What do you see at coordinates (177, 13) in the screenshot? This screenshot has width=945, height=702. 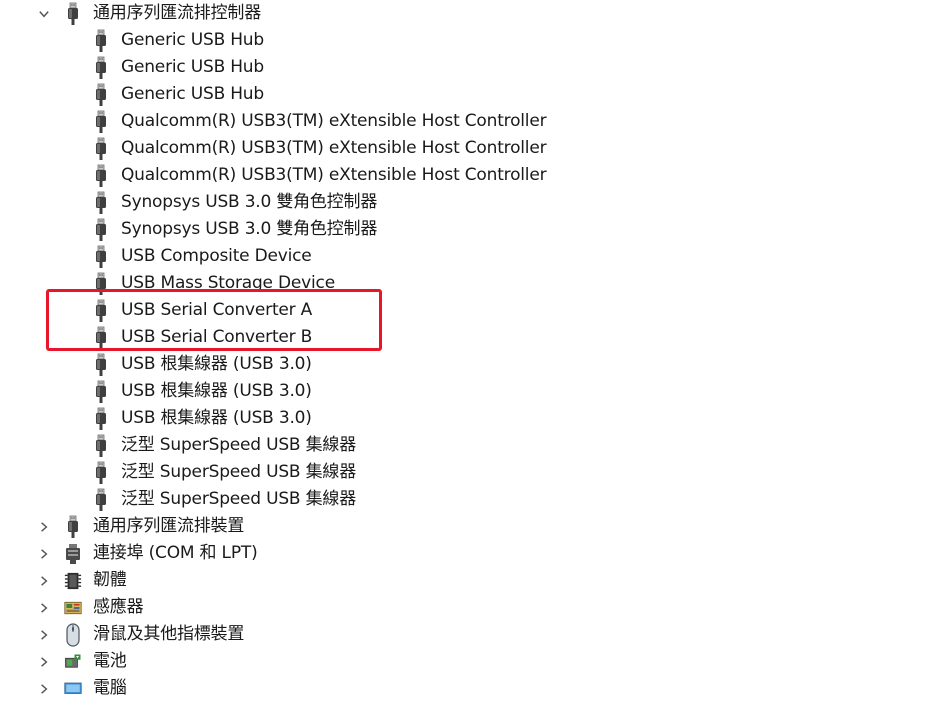 I see `category-label: 通用序列匯流排控制器` at bounding box center [177, 13].